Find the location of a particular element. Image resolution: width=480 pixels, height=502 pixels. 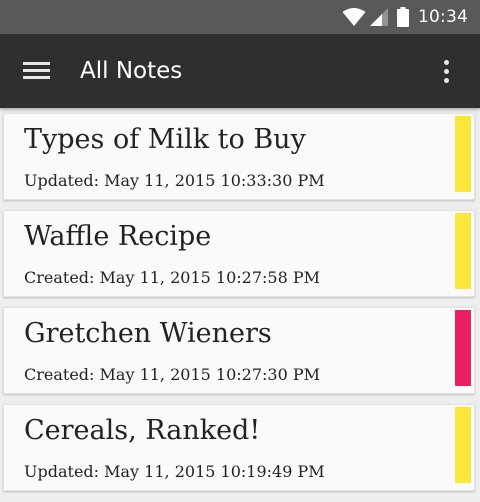

status-icons: 10:34 is located at coordinates (405, 17).